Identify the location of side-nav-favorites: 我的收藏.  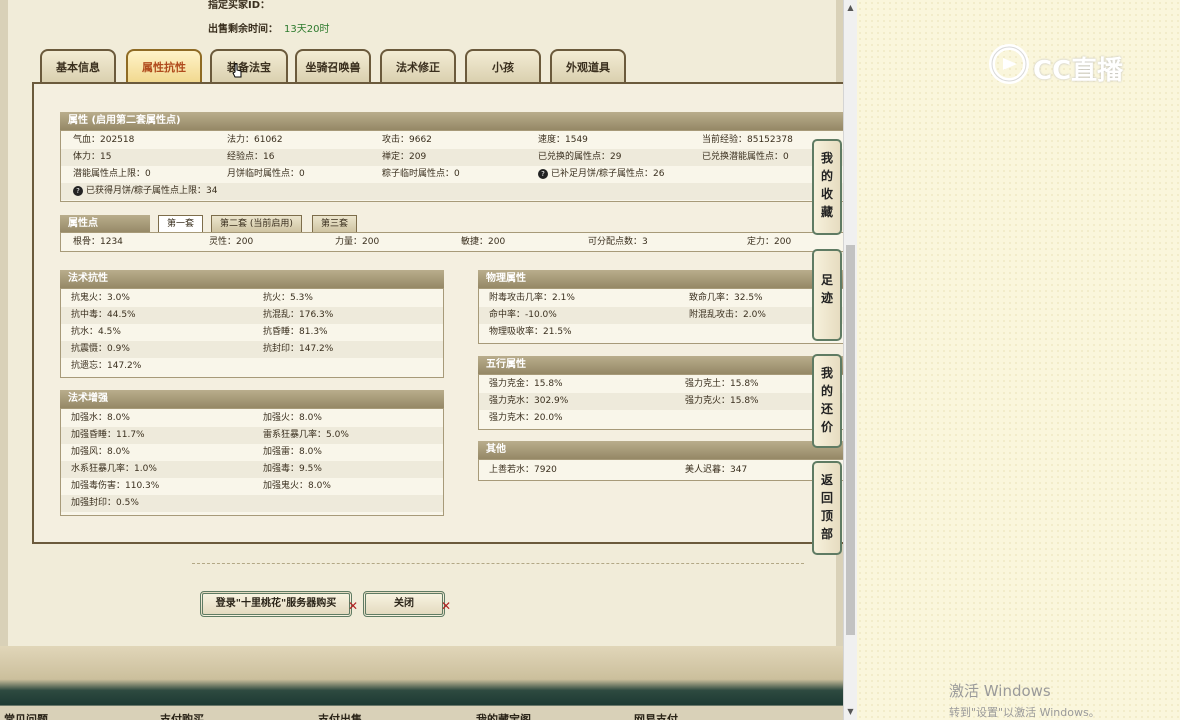
(827, 187).